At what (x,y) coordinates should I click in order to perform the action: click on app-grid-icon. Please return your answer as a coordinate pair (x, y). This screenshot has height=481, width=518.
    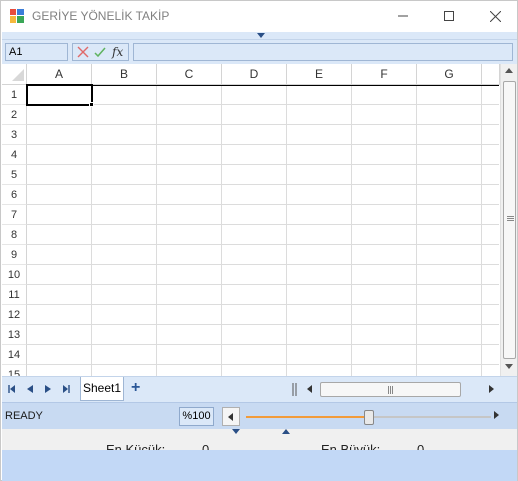
    Looking at the image, I should click on (17, 16).